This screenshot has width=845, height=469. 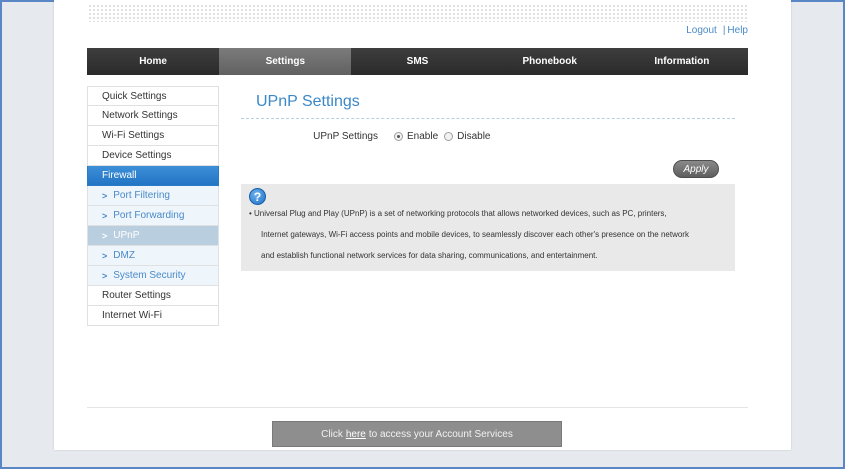 I want to click on sidebar-subitem-port-filtering: > Port Filtering, so click(x=153, y=196).